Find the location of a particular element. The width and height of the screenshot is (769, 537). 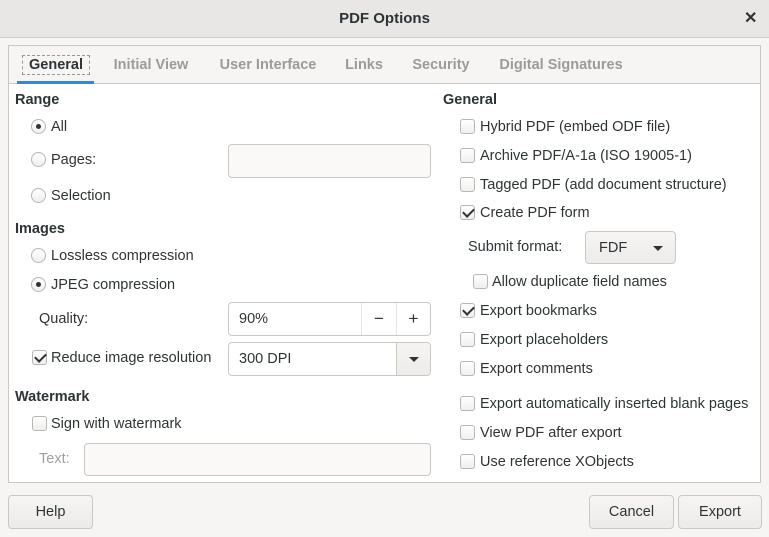

tab-digital-signatures: Digital Signatures is located at coordinates (560, 65).